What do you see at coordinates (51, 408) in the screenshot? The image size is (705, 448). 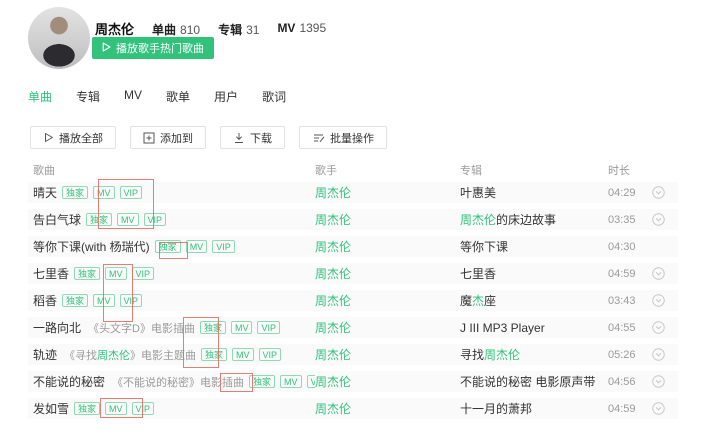 I see `song-title: 发如雪` at bounding box center [51, 408].